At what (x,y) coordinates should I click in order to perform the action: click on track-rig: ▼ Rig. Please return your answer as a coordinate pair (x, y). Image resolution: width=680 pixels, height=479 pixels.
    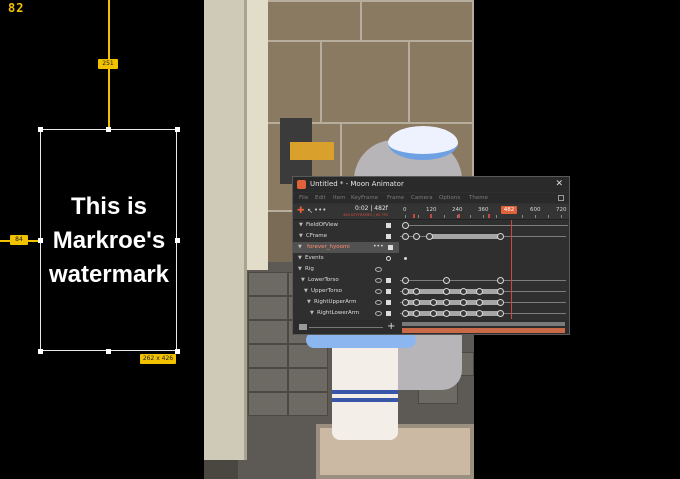
    Looking at the image, I should click on (346, 269).